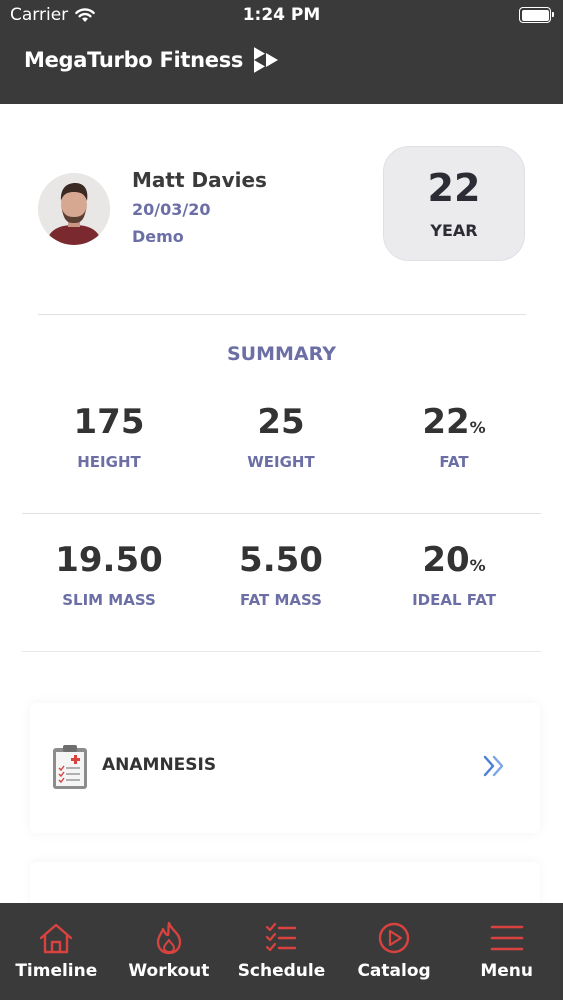 This screenshot has width=563, height=1000. Describe the element at coordinates (454, 230) in the screenshot. I see `age-label: YEAR` at that location.